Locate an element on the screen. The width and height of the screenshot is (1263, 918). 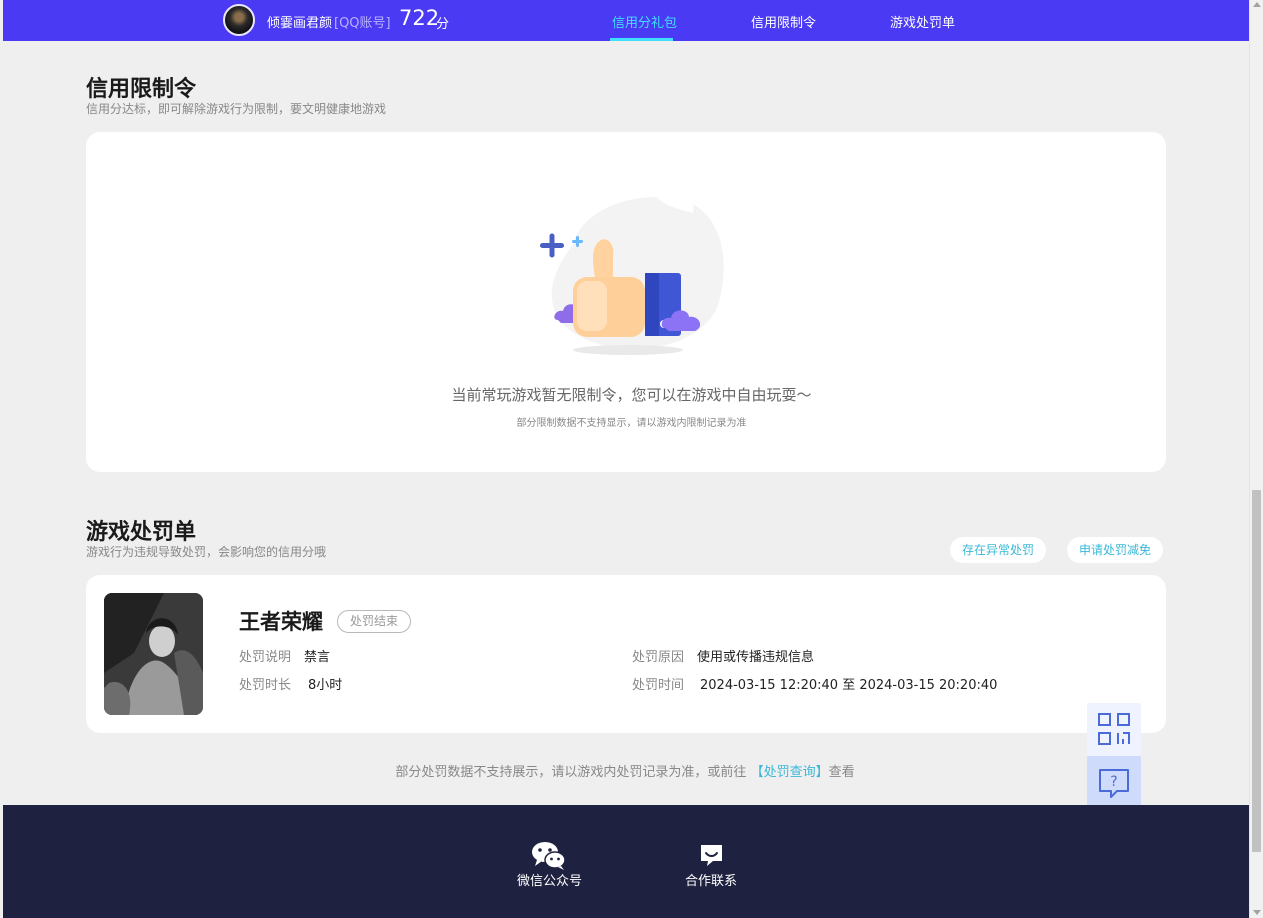
penalty-footnote: 部分处罚数据不支持展示，请以游戏内处罚记录为准，或前往 【处罚查询】查看 is located at coordinates (625, 770).